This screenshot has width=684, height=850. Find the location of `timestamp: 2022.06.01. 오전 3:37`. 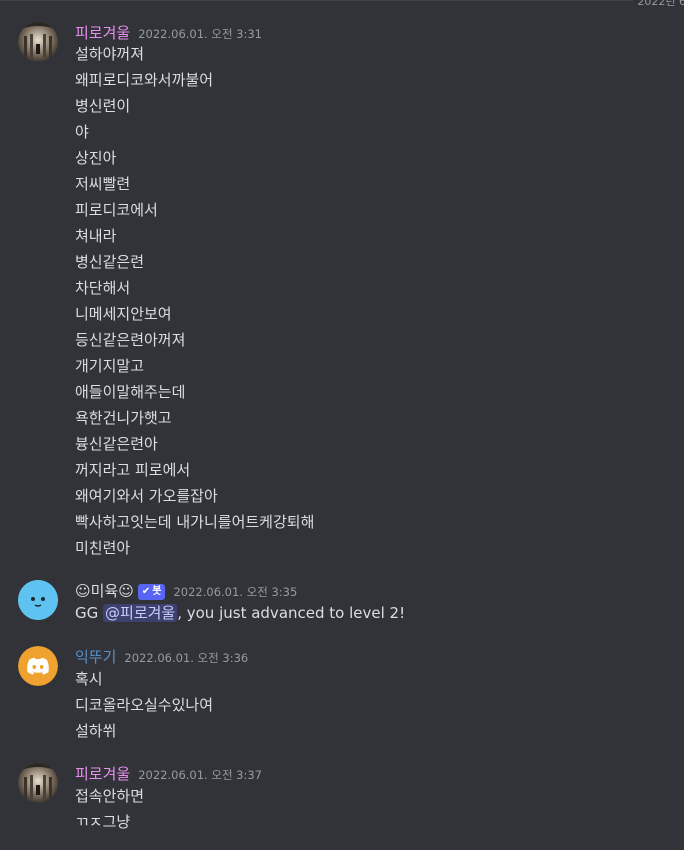

timestamp: 2022.06.01. 오전 3:37 is located at coordinates (200, 775).